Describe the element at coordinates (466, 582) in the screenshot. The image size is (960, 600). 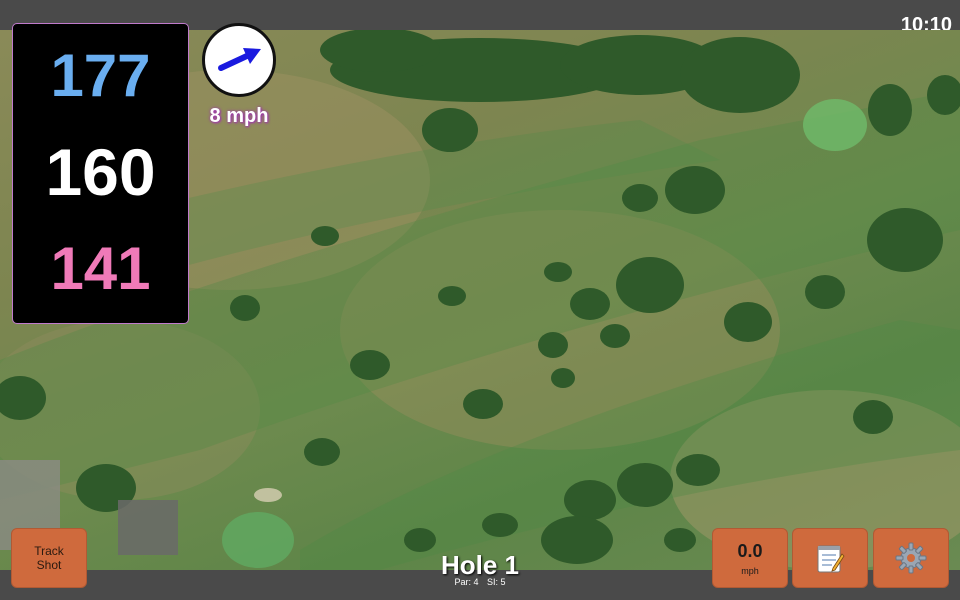
I see `hole-par: Par: 4` at that location.